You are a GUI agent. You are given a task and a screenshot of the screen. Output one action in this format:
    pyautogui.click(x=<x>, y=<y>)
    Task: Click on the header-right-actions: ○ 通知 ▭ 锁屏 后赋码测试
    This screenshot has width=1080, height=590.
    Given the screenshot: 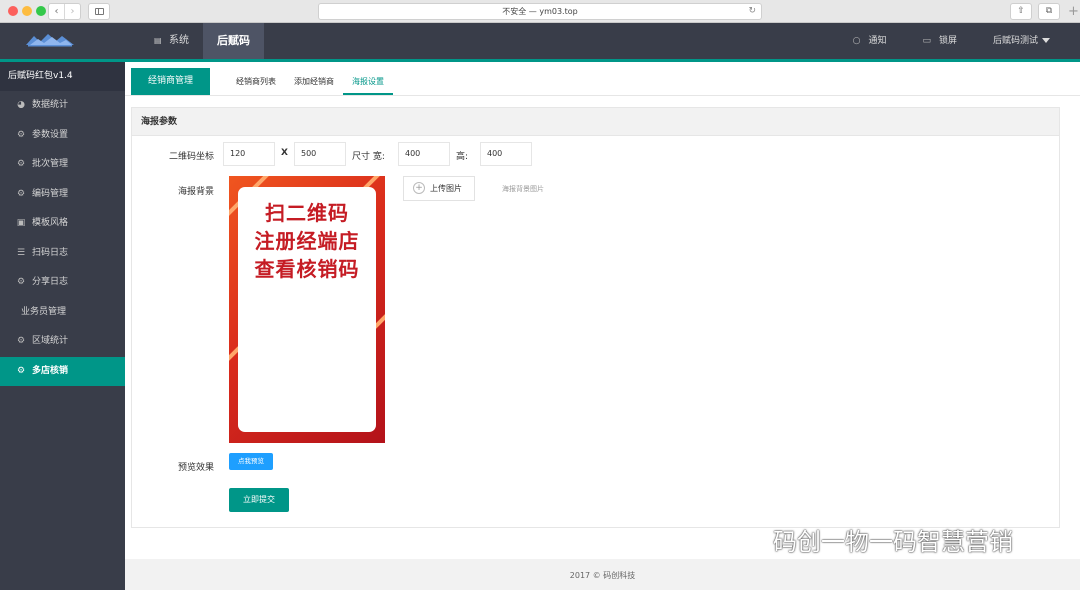 What is the action you would take?
    pyautogui.click(x=933, y=41)
    